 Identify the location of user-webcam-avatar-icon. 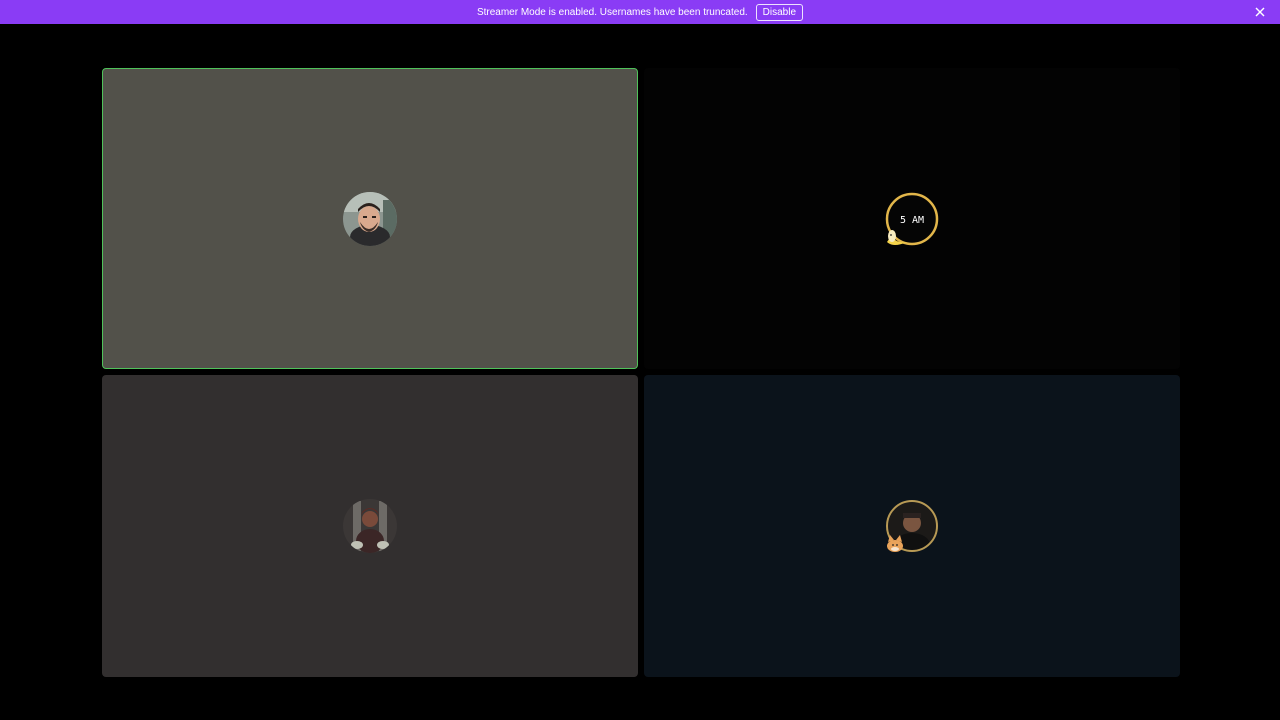
(370, 218).